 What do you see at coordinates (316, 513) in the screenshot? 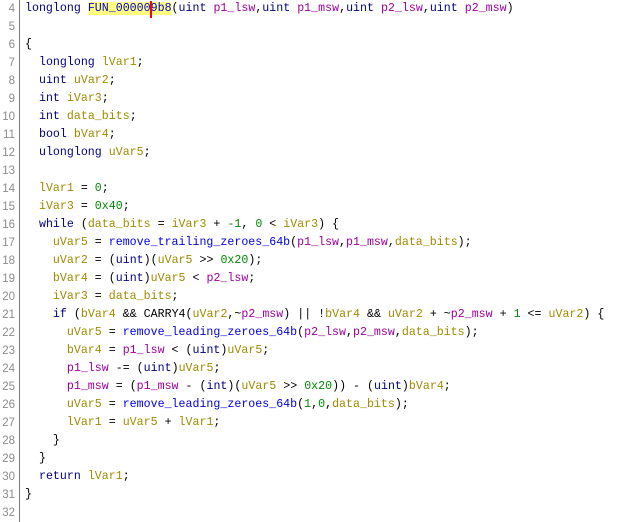
I see `code-line: 32` at bounding box center [316, 513].